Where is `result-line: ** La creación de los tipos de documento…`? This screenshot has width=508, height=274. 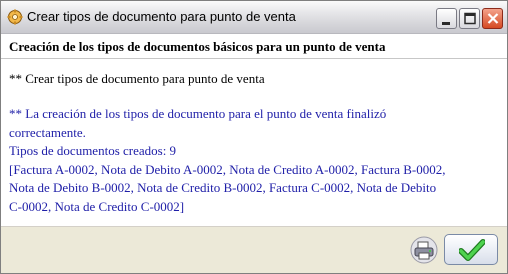
result-line: ** La creación de los tipos de documento… is located at coordinates (198, 113).